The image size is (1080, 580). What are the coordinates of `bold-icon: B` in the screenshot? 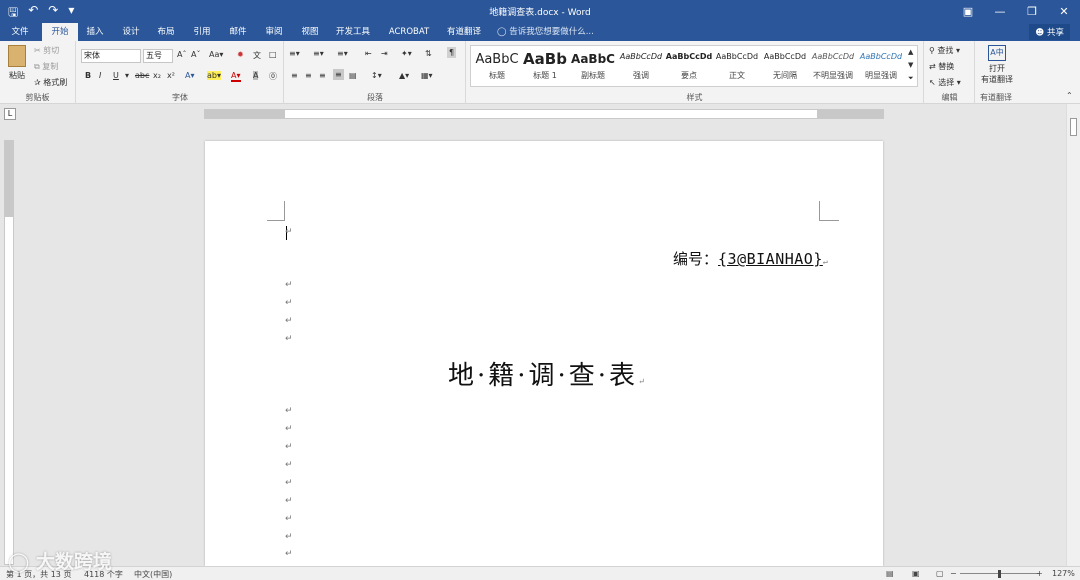 It's located at (88, 75).